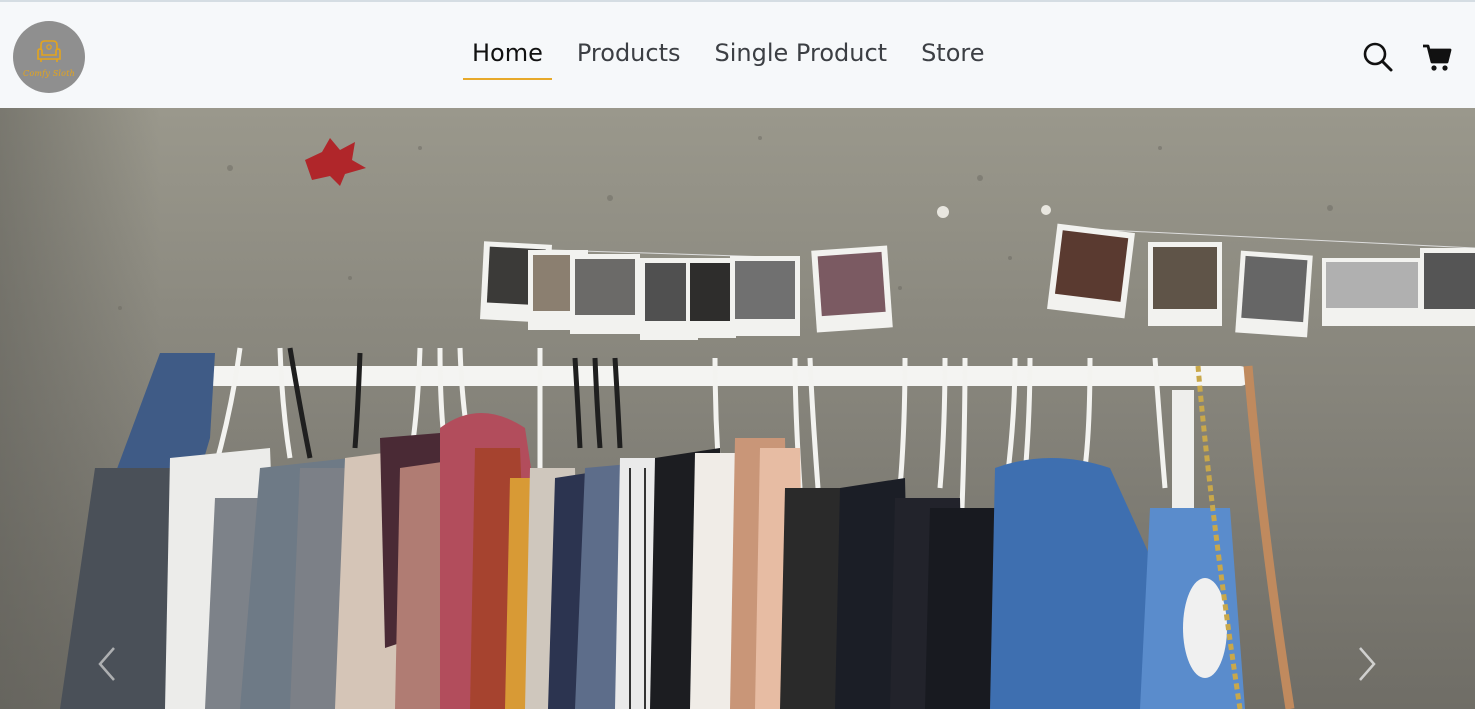 The image size is (1475, 709). I want to click on logo: Comfy Sloth, so click(49, 57).